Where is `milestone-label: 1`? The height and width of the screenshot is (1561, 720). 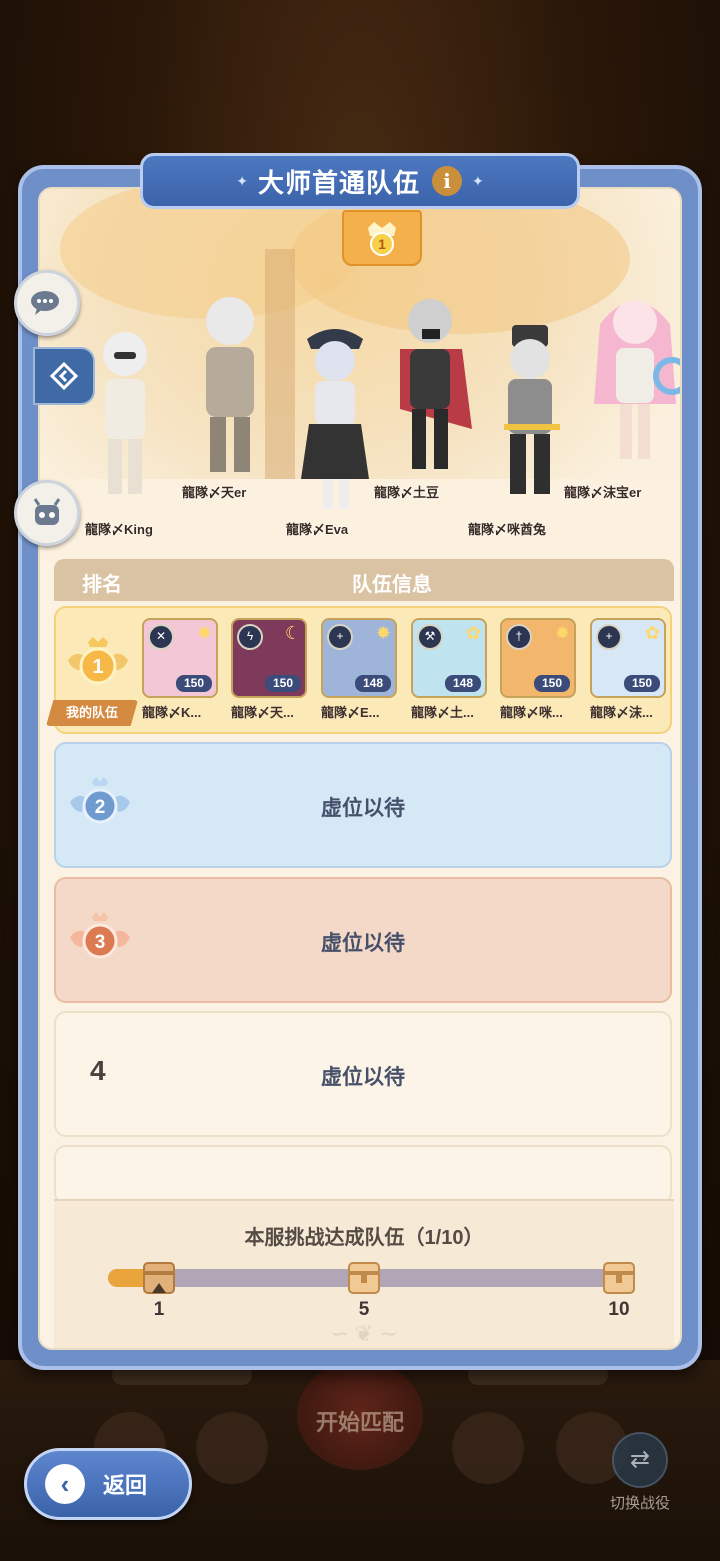
milestone-label: 1 is located at coordinates (159, 1309).